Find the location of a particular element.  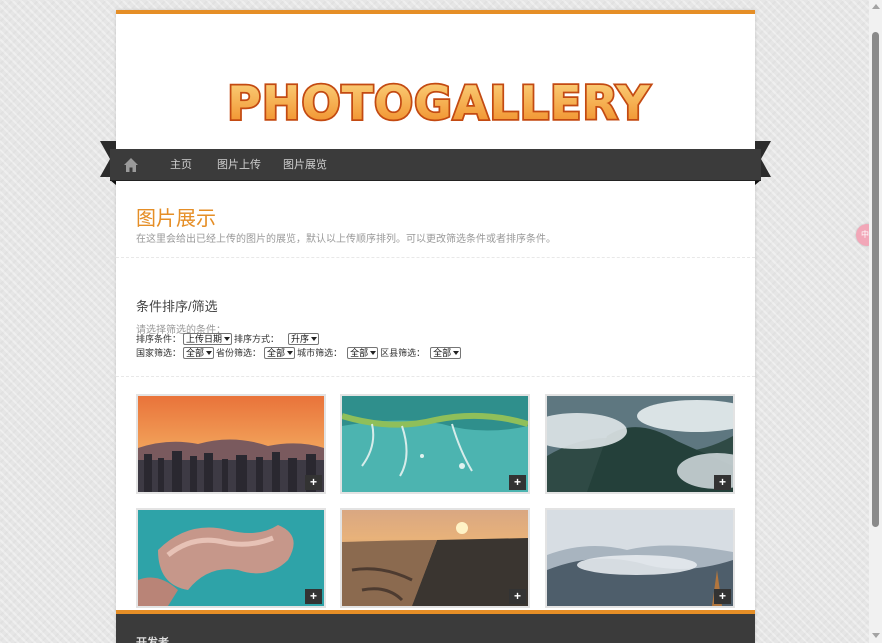

photogallery-logo: PHOTOGALLERY is located at coordinates (439, 103).